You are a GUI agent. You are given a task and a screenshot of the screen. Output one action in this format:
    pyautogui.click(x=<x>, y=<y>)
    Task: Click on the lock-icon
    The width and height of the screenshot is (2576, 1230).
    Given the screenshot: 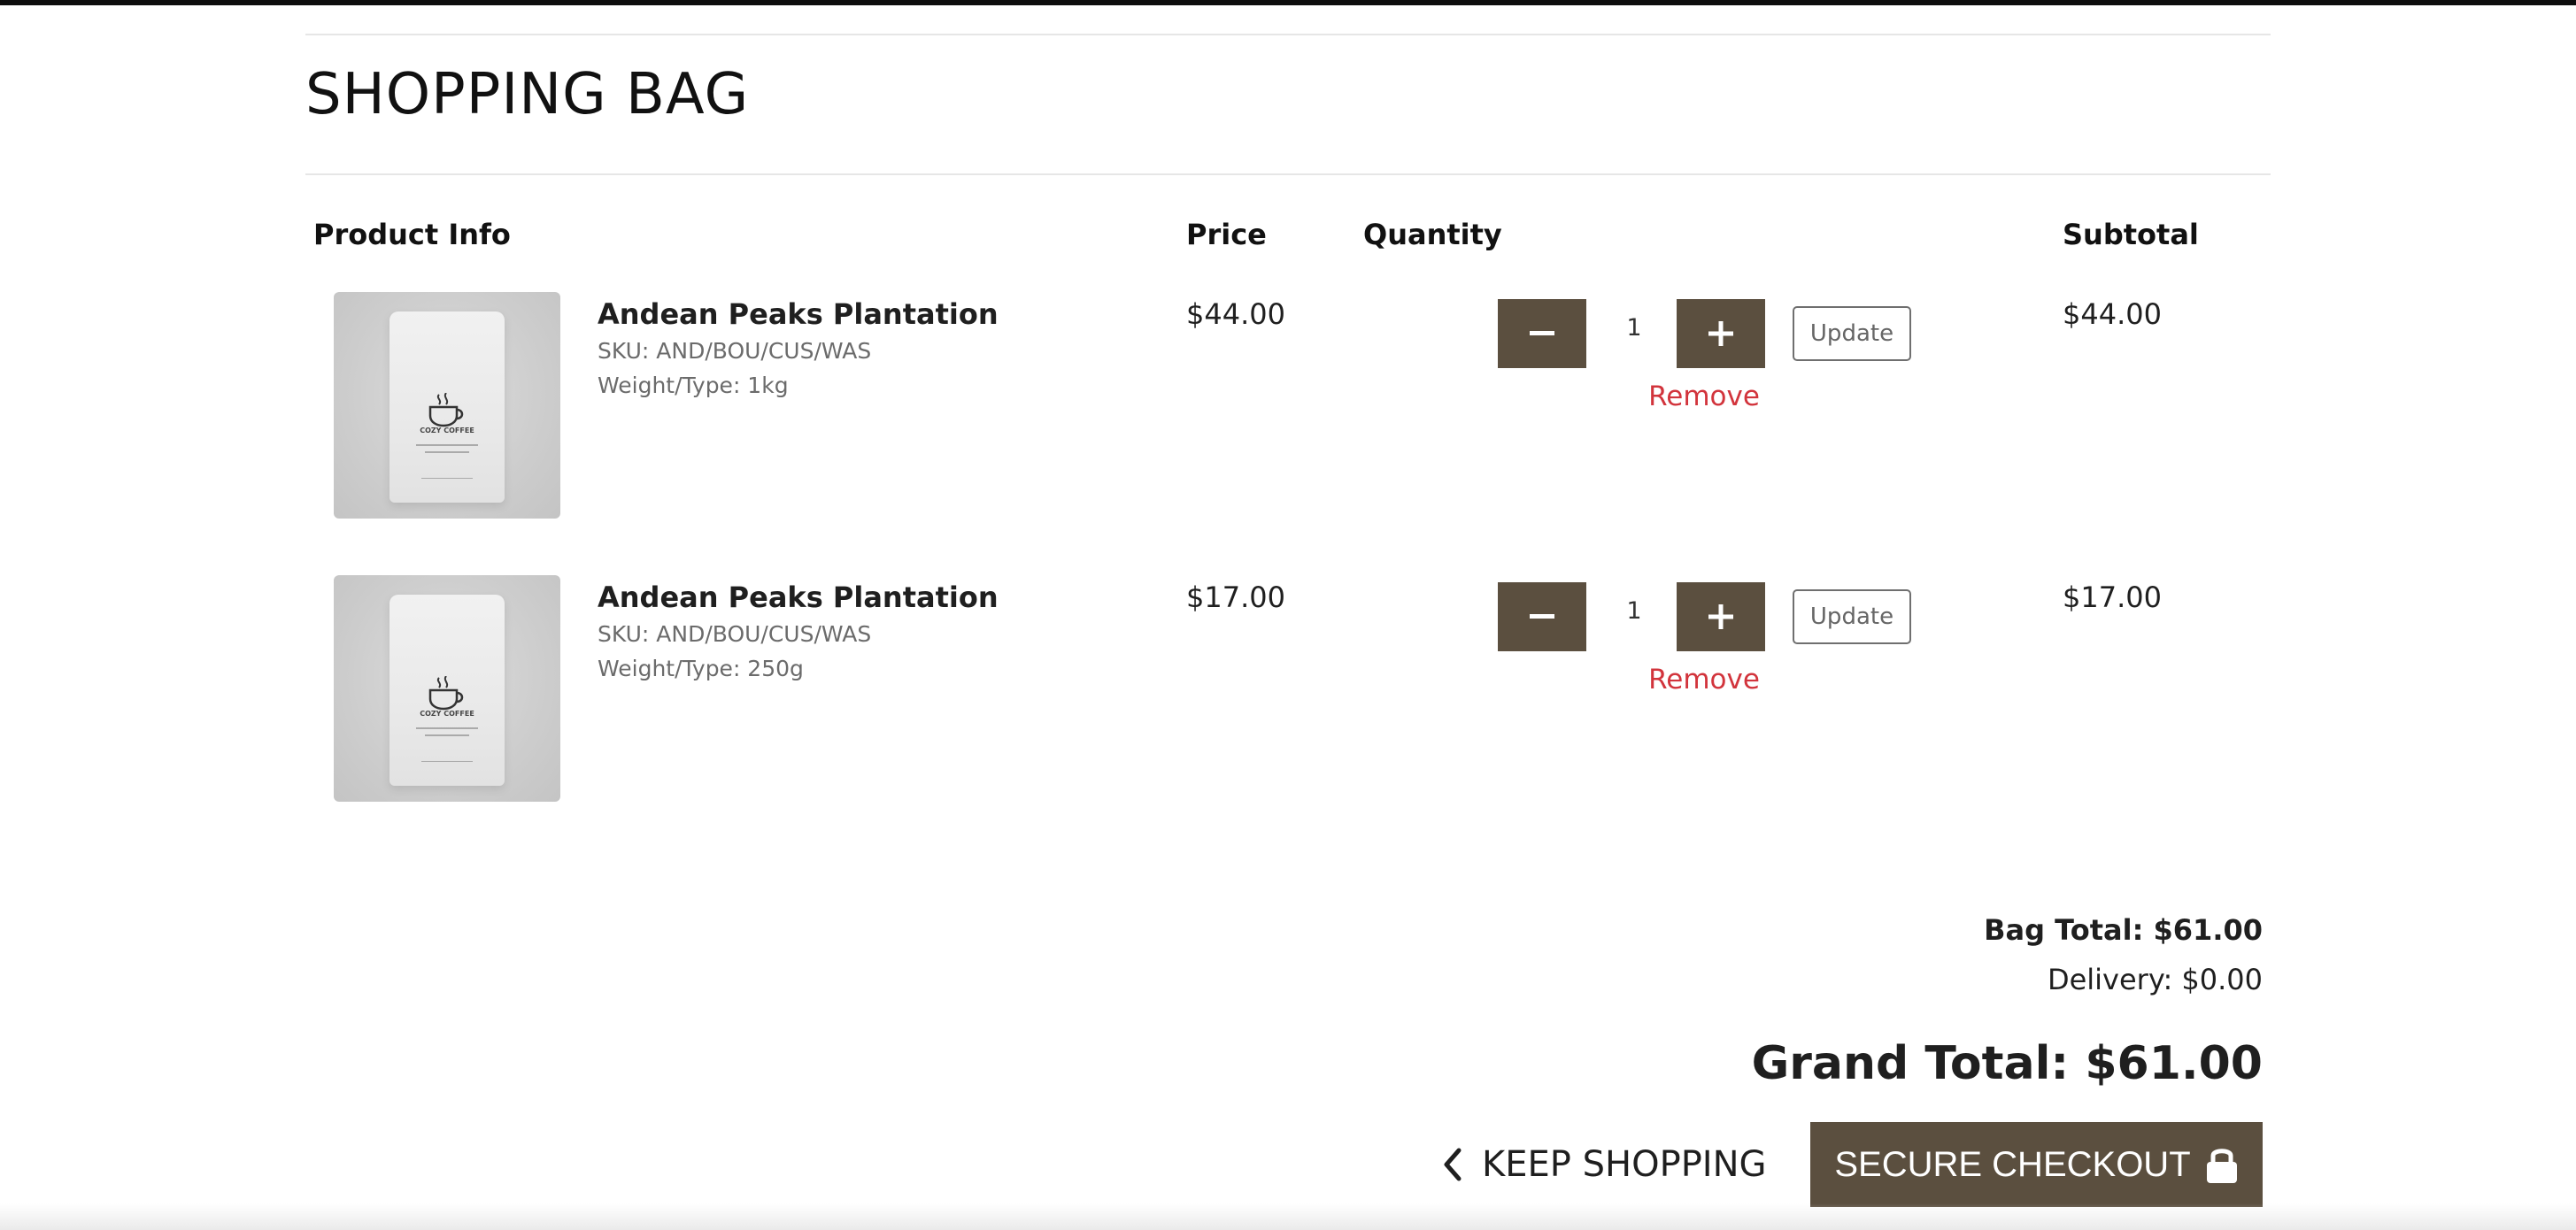 What is the action you would take?
    pyautogui.click(x=2221, y=1166)
    